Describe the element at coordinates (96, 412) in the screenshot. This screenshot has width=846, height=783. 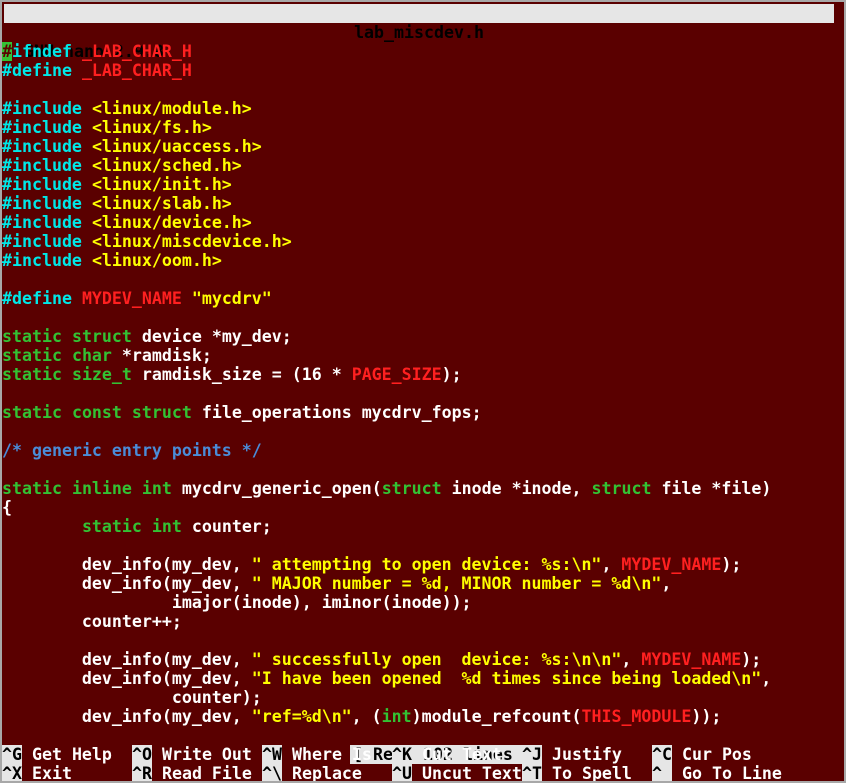
I see `code-token: const` at that location.